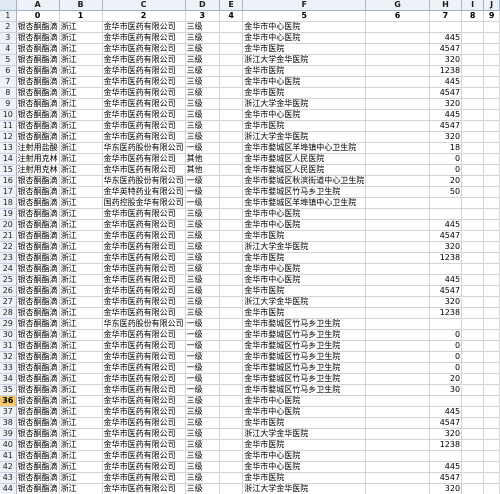  What do you see at coordinates (473, 5) in the screenshot?
I see `column-header-I: I` at bounding box center [473, 5].